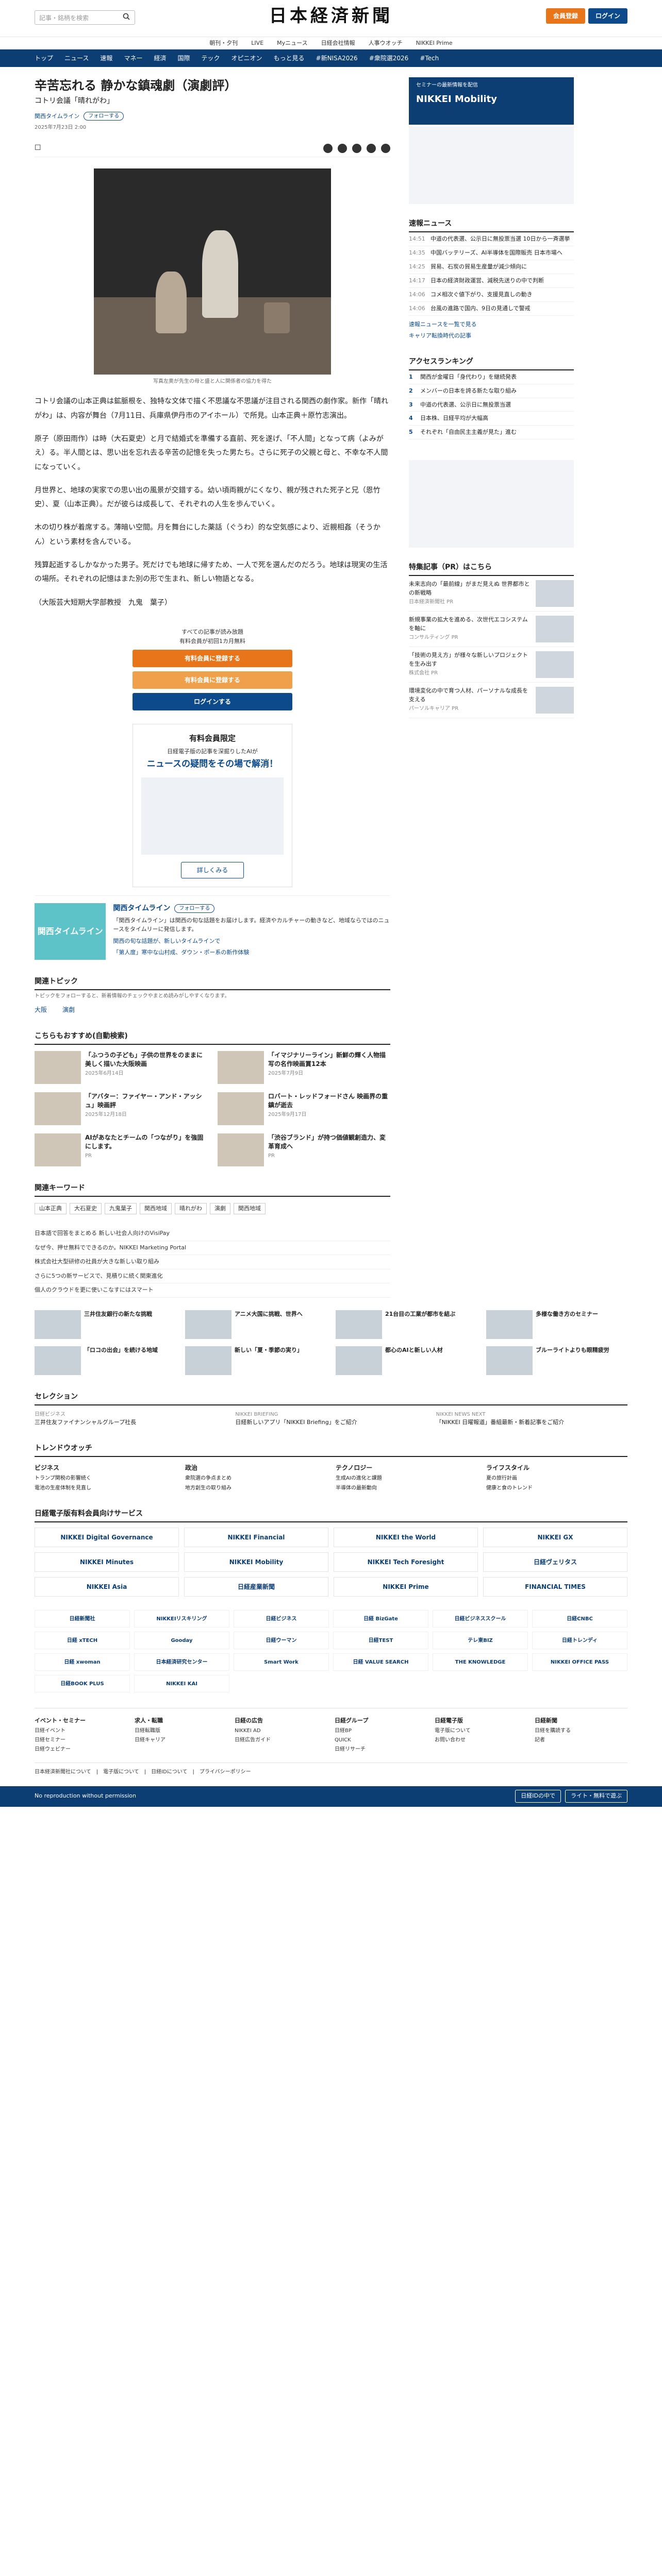 The image size is (662, 2576). Describe the element at coordinates (281, 1619) in the screenshot. I see `group-logo: 日経ビジネス` at that location.